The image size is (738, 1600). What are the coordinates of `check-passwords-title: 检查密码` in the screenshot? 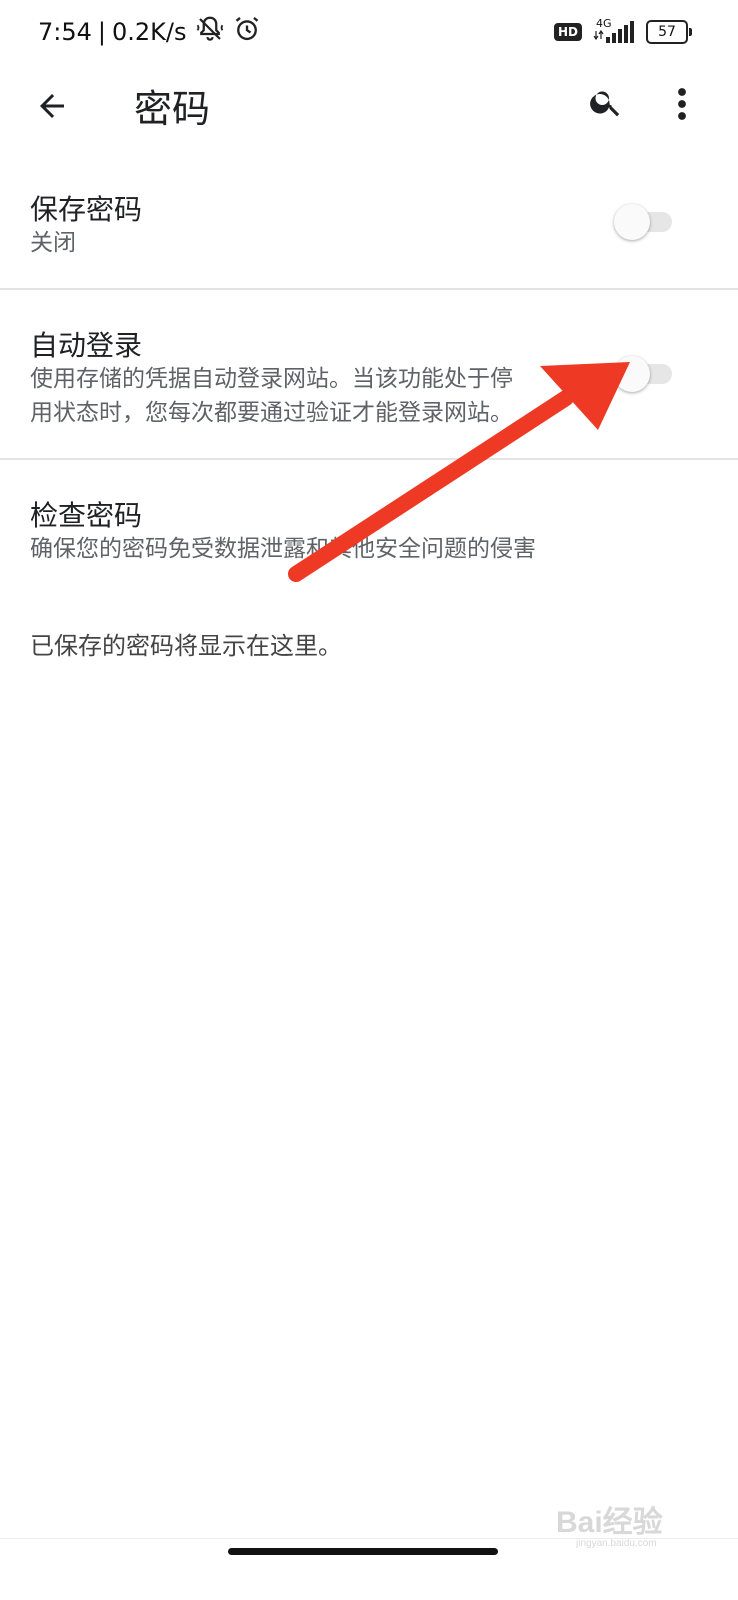 It's located at (86, 515).